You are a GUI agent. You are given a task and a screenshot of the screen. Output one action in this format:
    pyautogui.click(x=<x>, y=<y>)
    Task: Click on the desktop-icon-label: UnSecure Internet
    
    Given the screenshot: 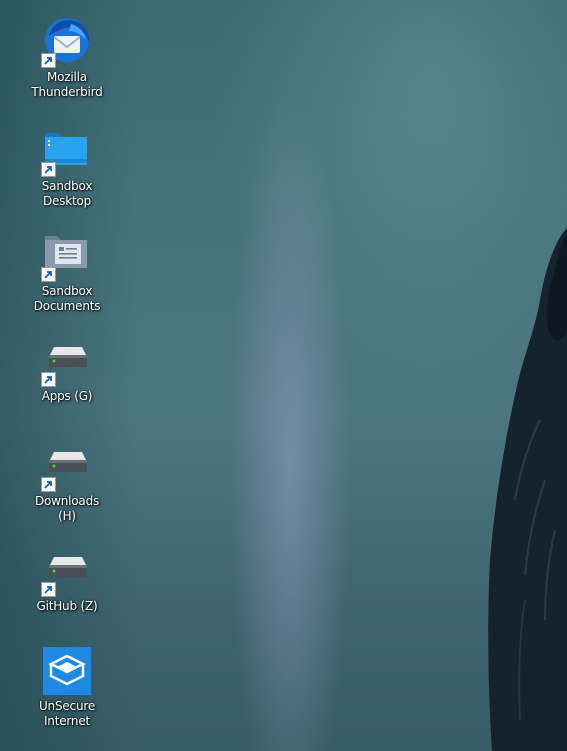 What is the action you would take?
    pyautogui.click(x=67, y=713)
    